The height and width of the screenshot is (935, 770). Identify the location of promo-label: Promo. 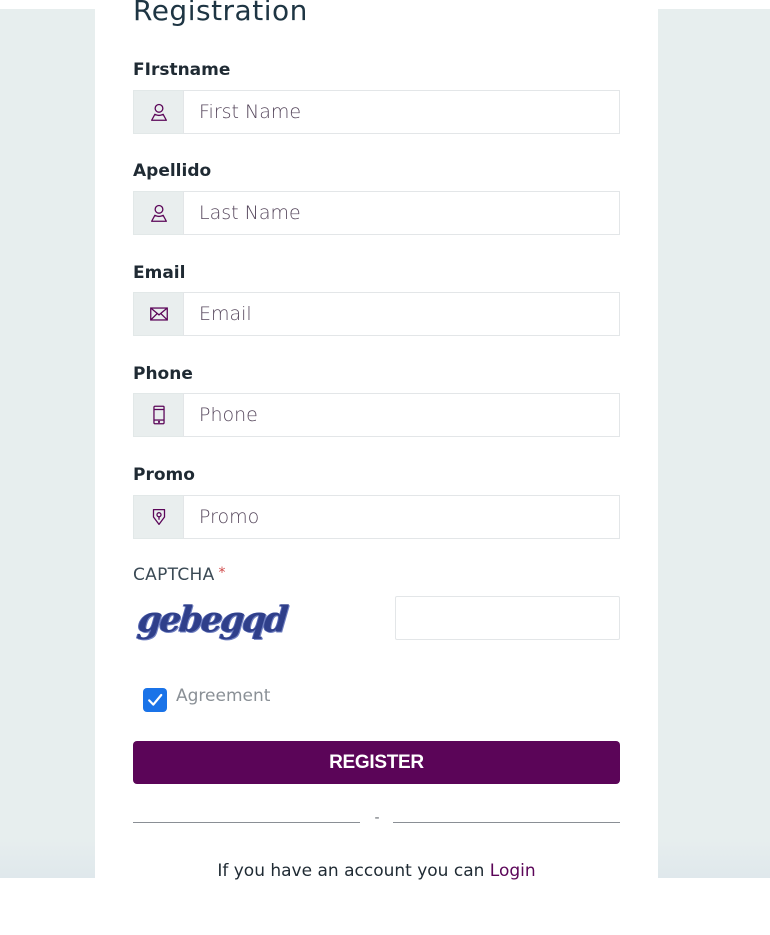
(164, 475).